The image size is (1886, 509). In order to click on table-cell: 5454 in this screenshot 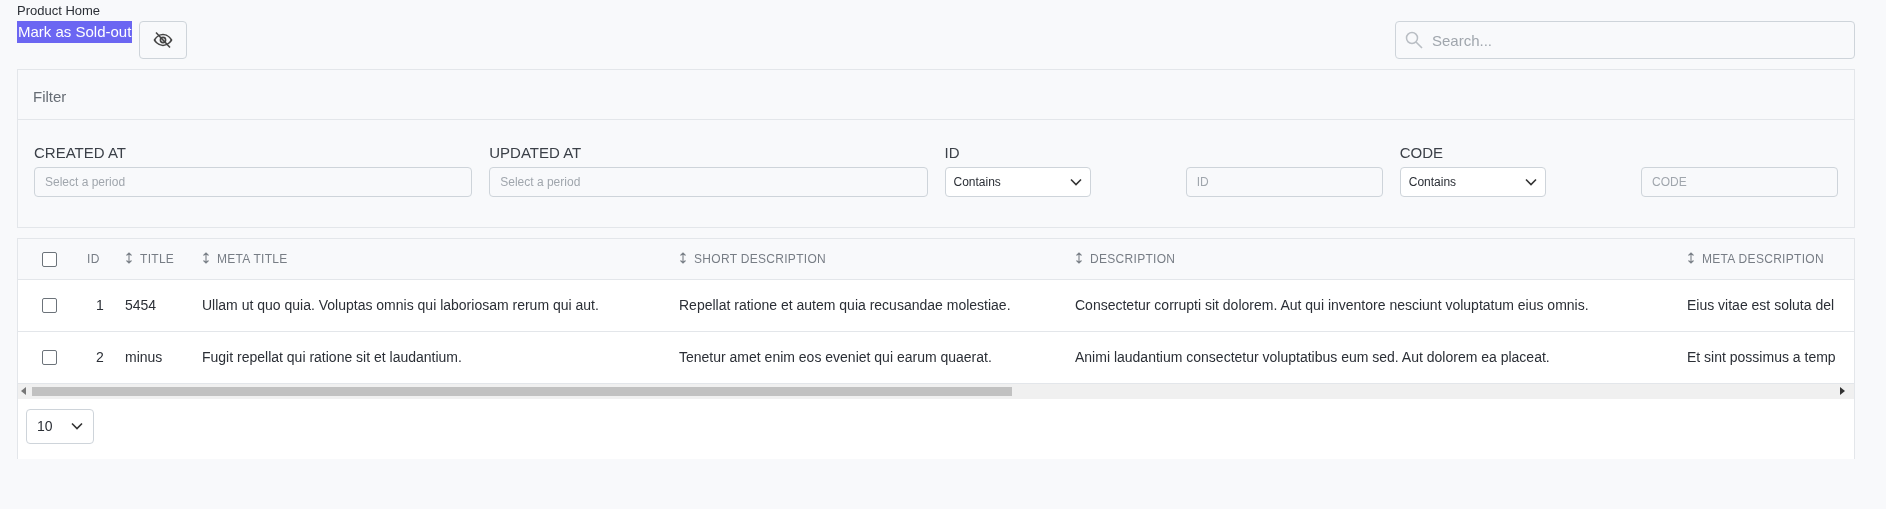, I will do `click(141, 304)`.